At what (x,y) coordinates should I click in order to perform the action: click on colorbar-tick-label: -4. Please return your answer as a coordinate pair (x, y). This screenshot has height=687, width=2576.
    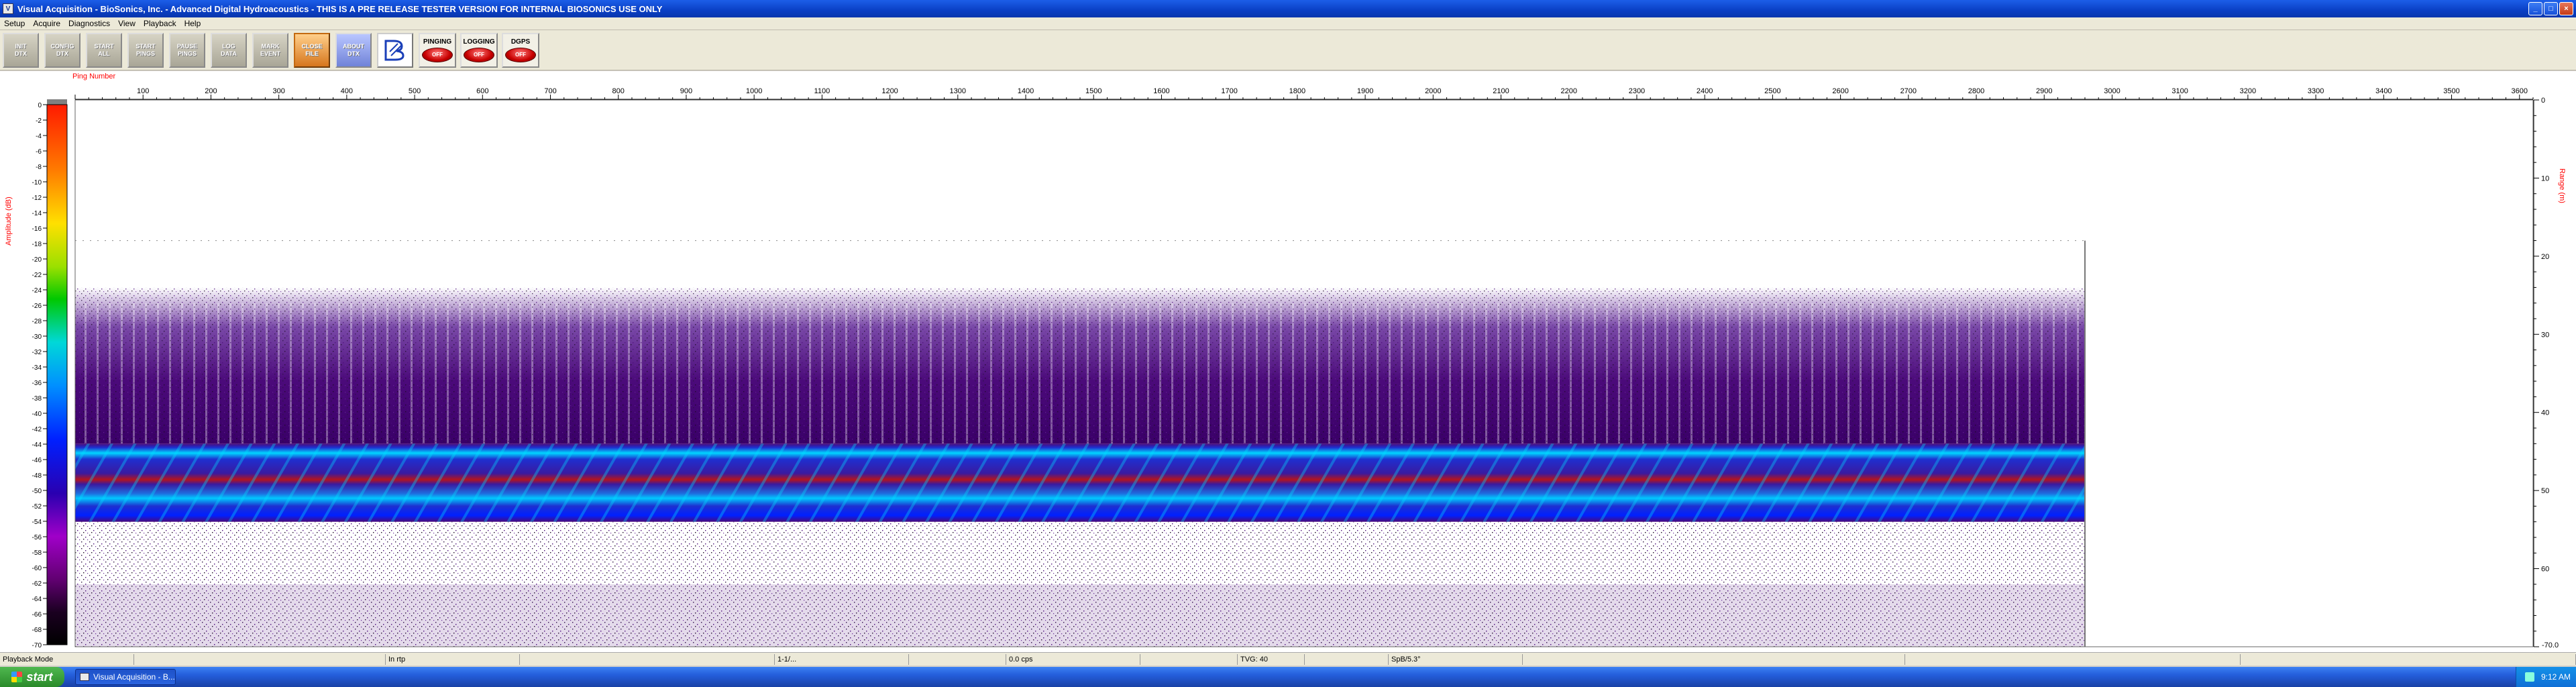
    Looking at the image, I should click on (39, 136).